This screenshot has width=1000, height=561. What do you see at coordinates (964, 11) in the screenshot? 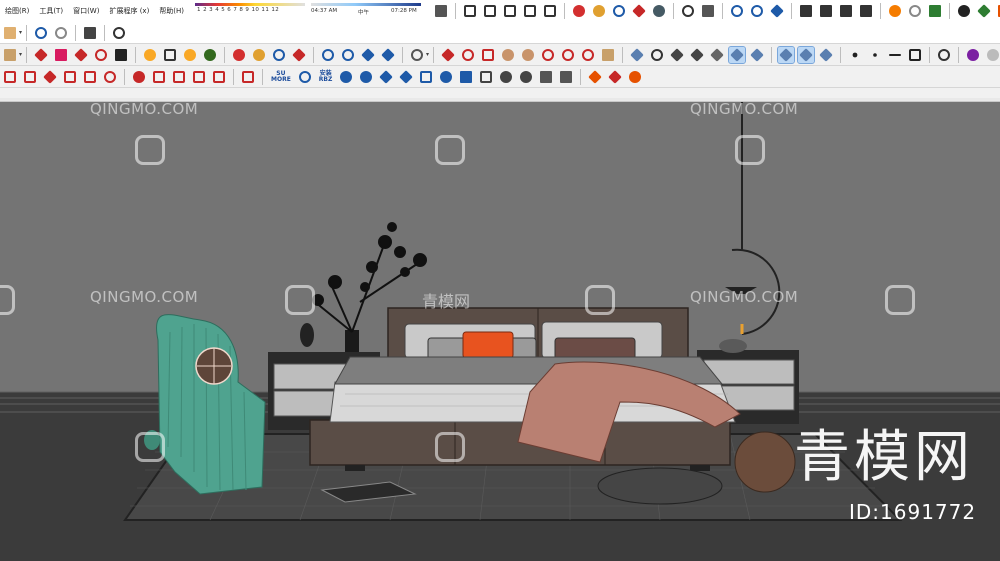
I see `add-icon` at bounding box center [964, 11].